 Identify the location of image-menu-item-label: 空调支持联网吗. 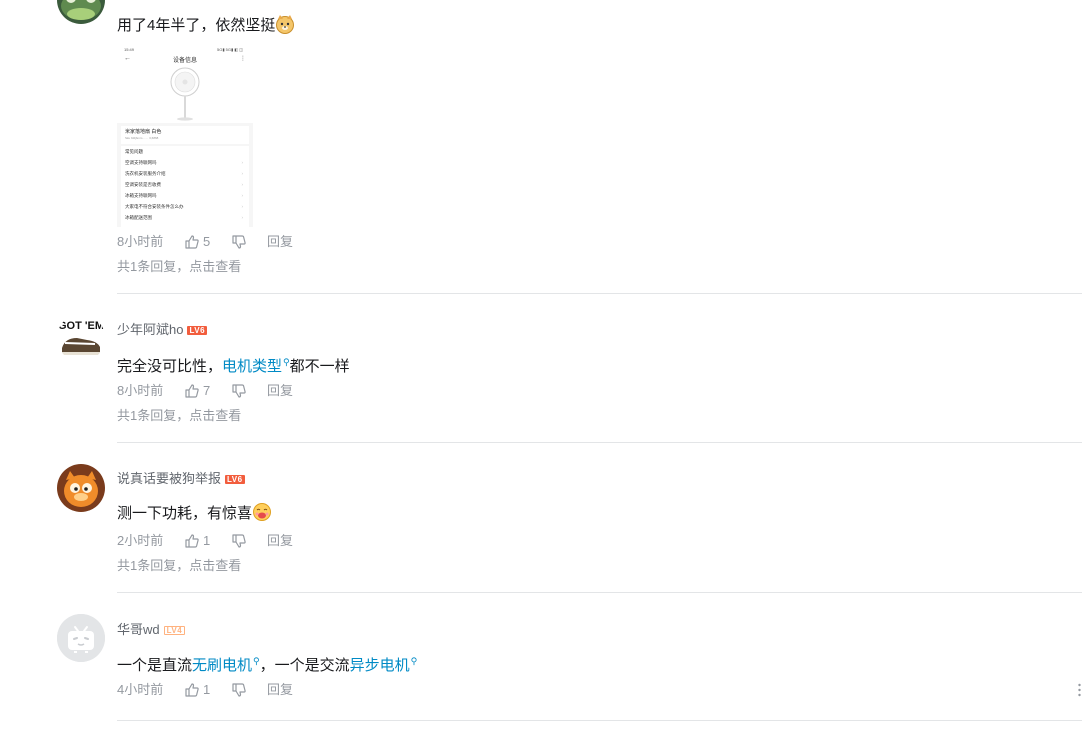
(141, 162).